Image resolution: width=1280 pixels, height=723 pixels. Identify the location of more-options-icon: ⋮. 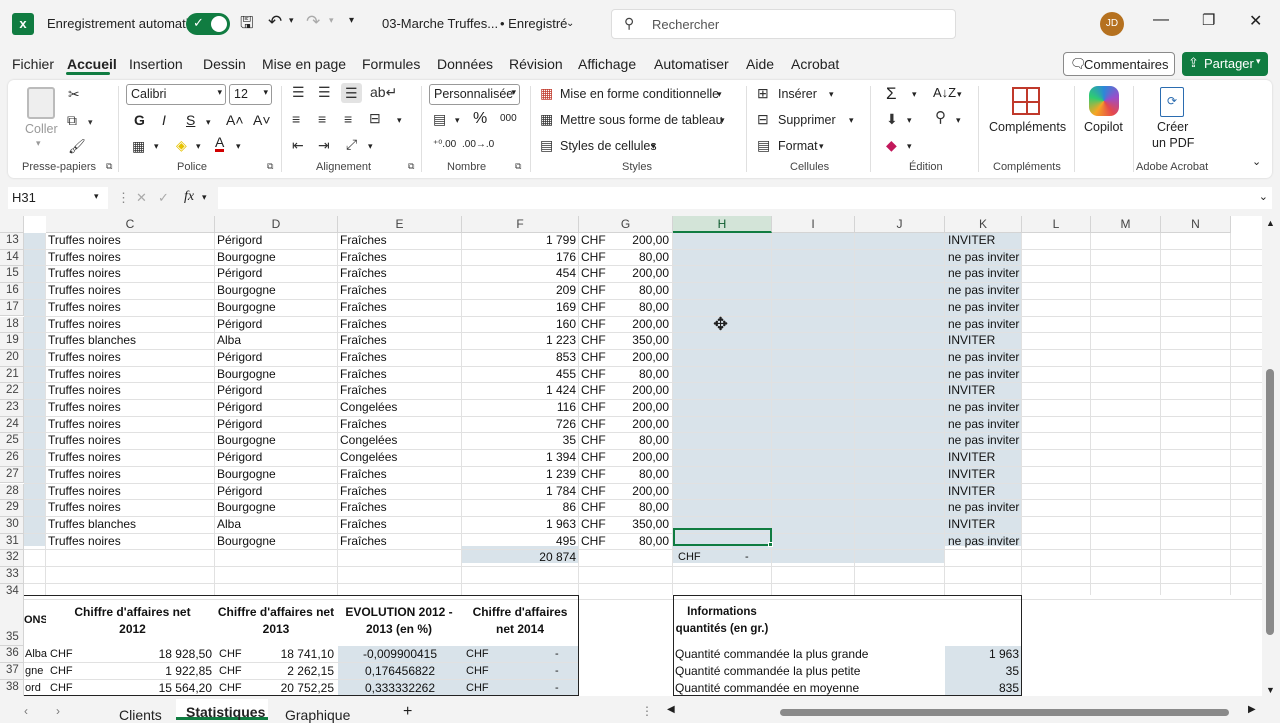
(123, 198).